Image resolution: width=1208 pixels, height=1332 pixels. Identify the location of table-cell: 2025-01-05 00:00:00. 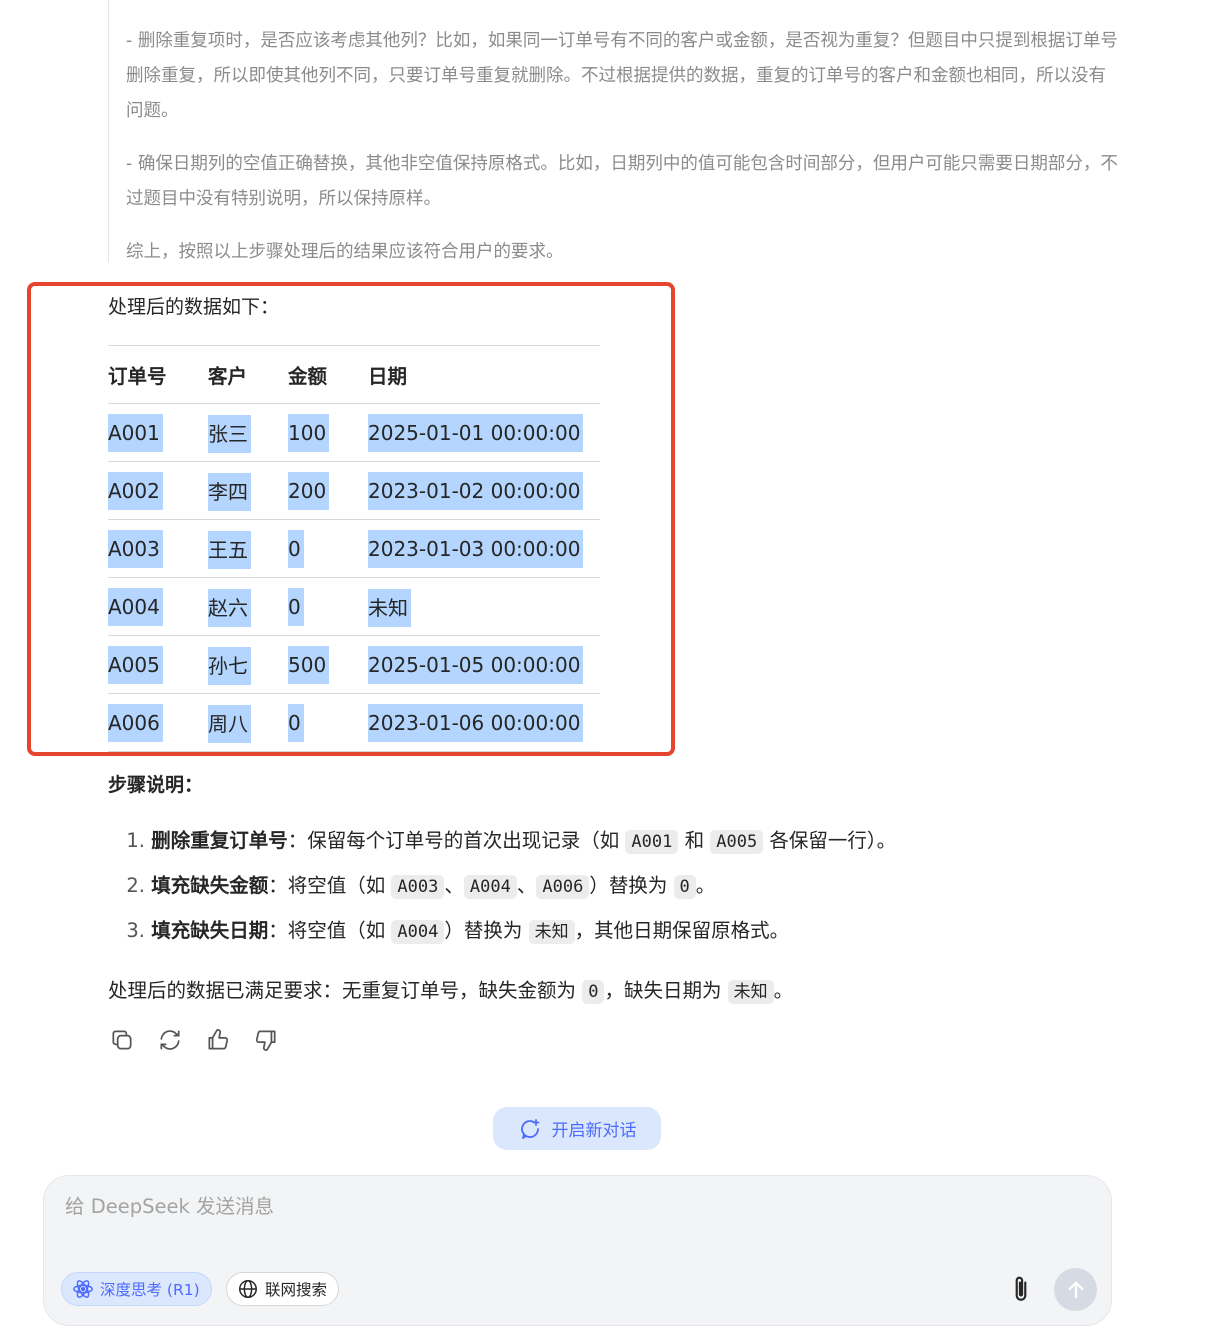
(484, 664).